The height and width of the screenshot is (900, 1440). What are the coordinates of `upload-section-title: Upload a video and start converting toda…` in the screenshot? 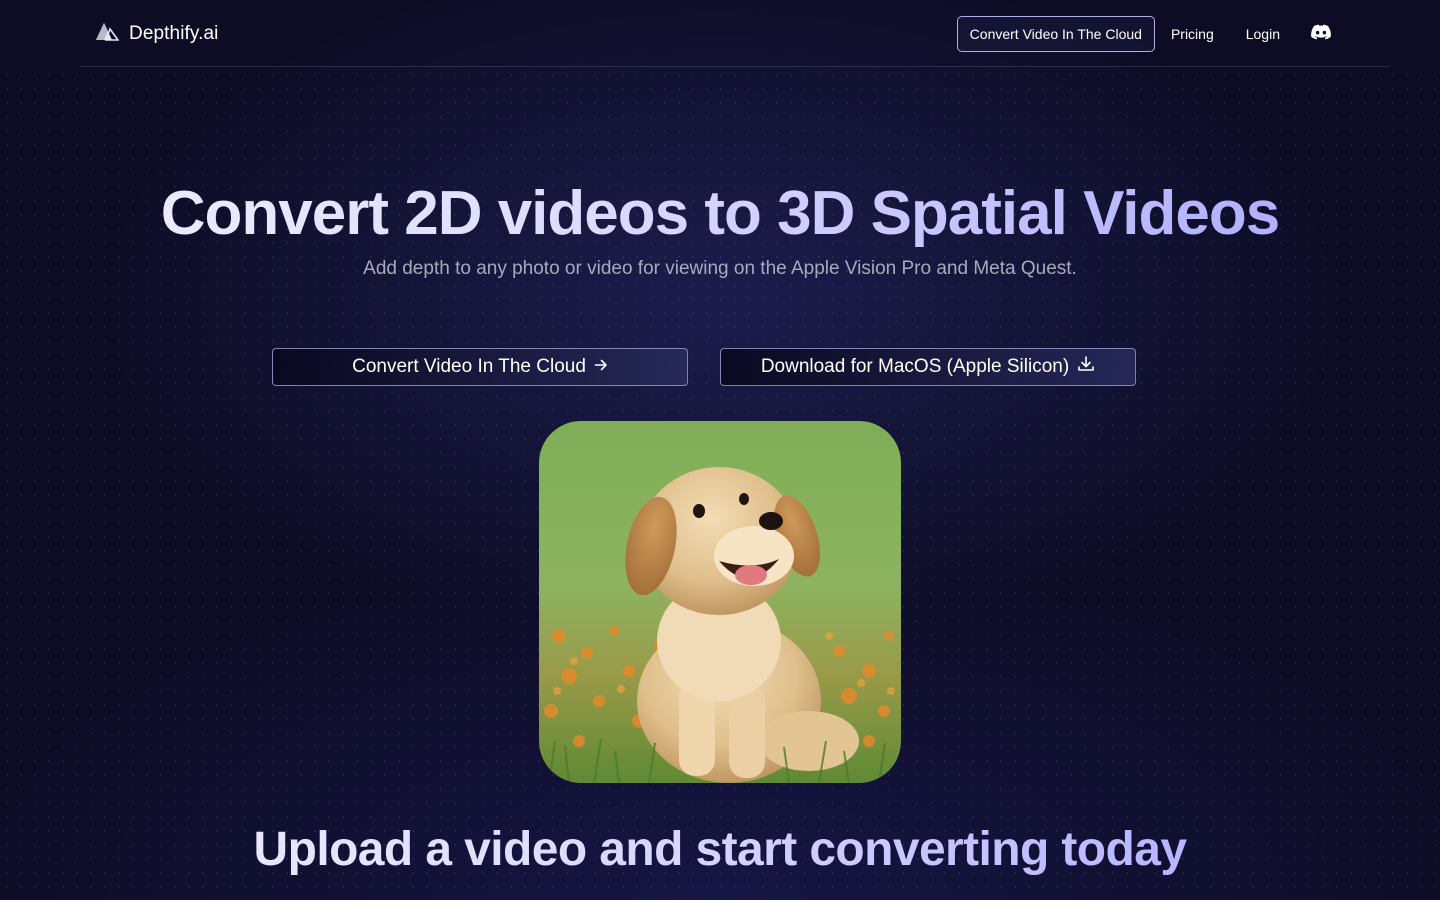 It's located at (720, 849).